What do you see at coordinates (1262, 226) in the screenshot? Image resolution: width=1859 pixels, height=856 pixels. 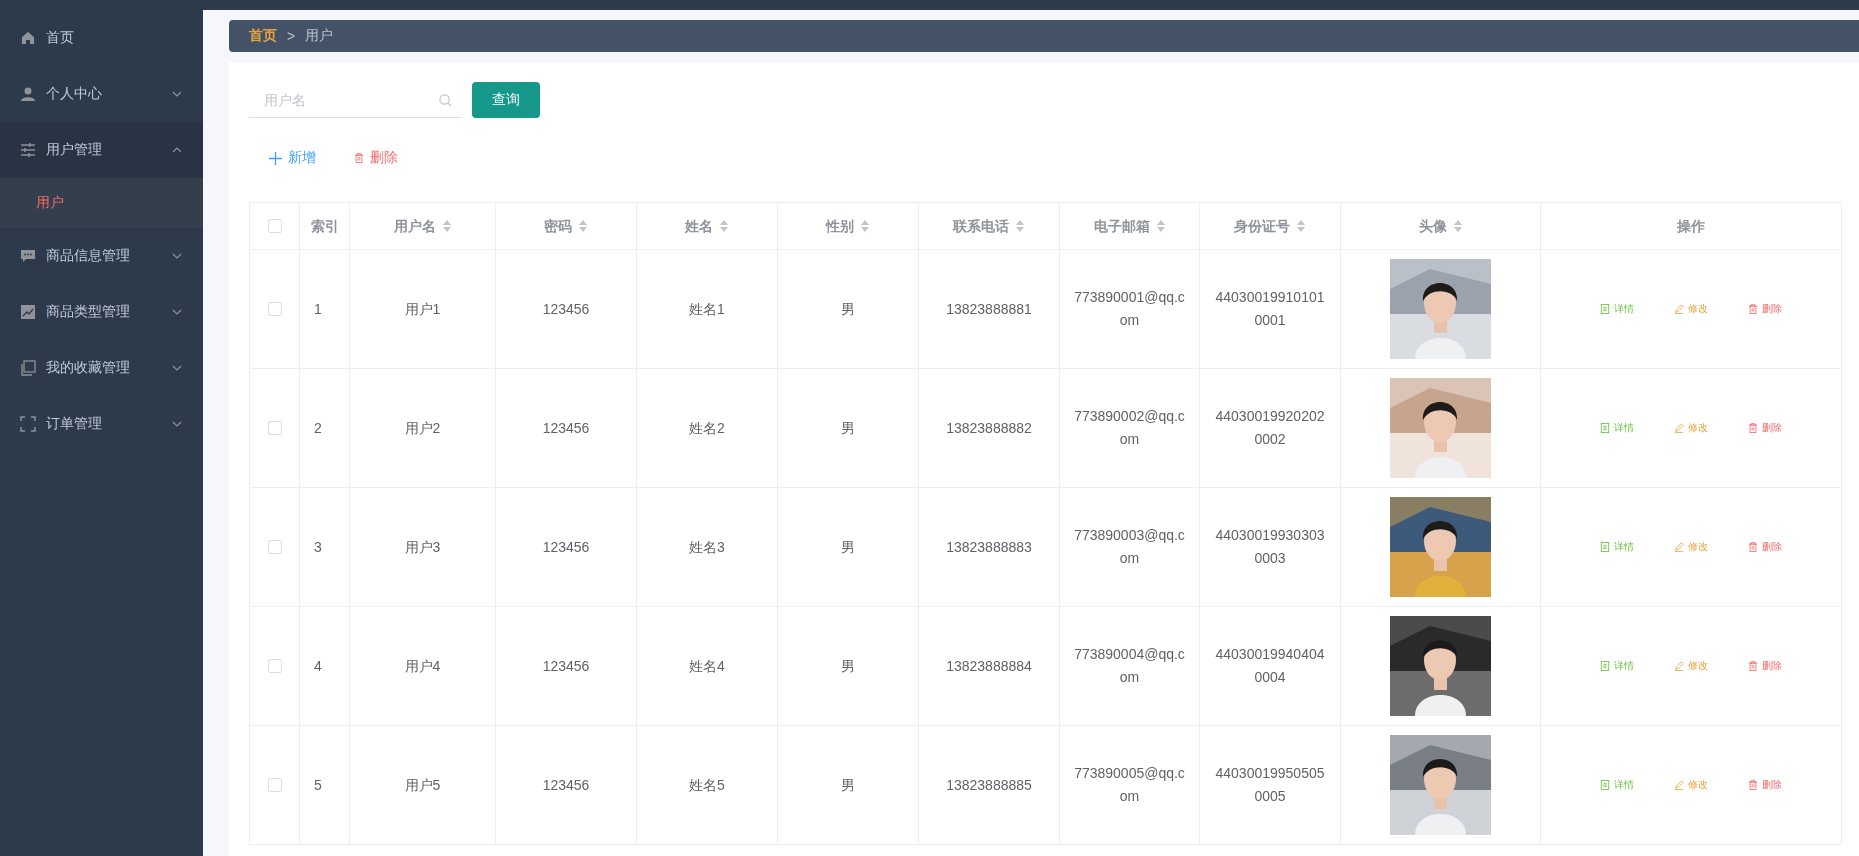 I see `column-header: 身份证号` at bounding box center [1262, 226].